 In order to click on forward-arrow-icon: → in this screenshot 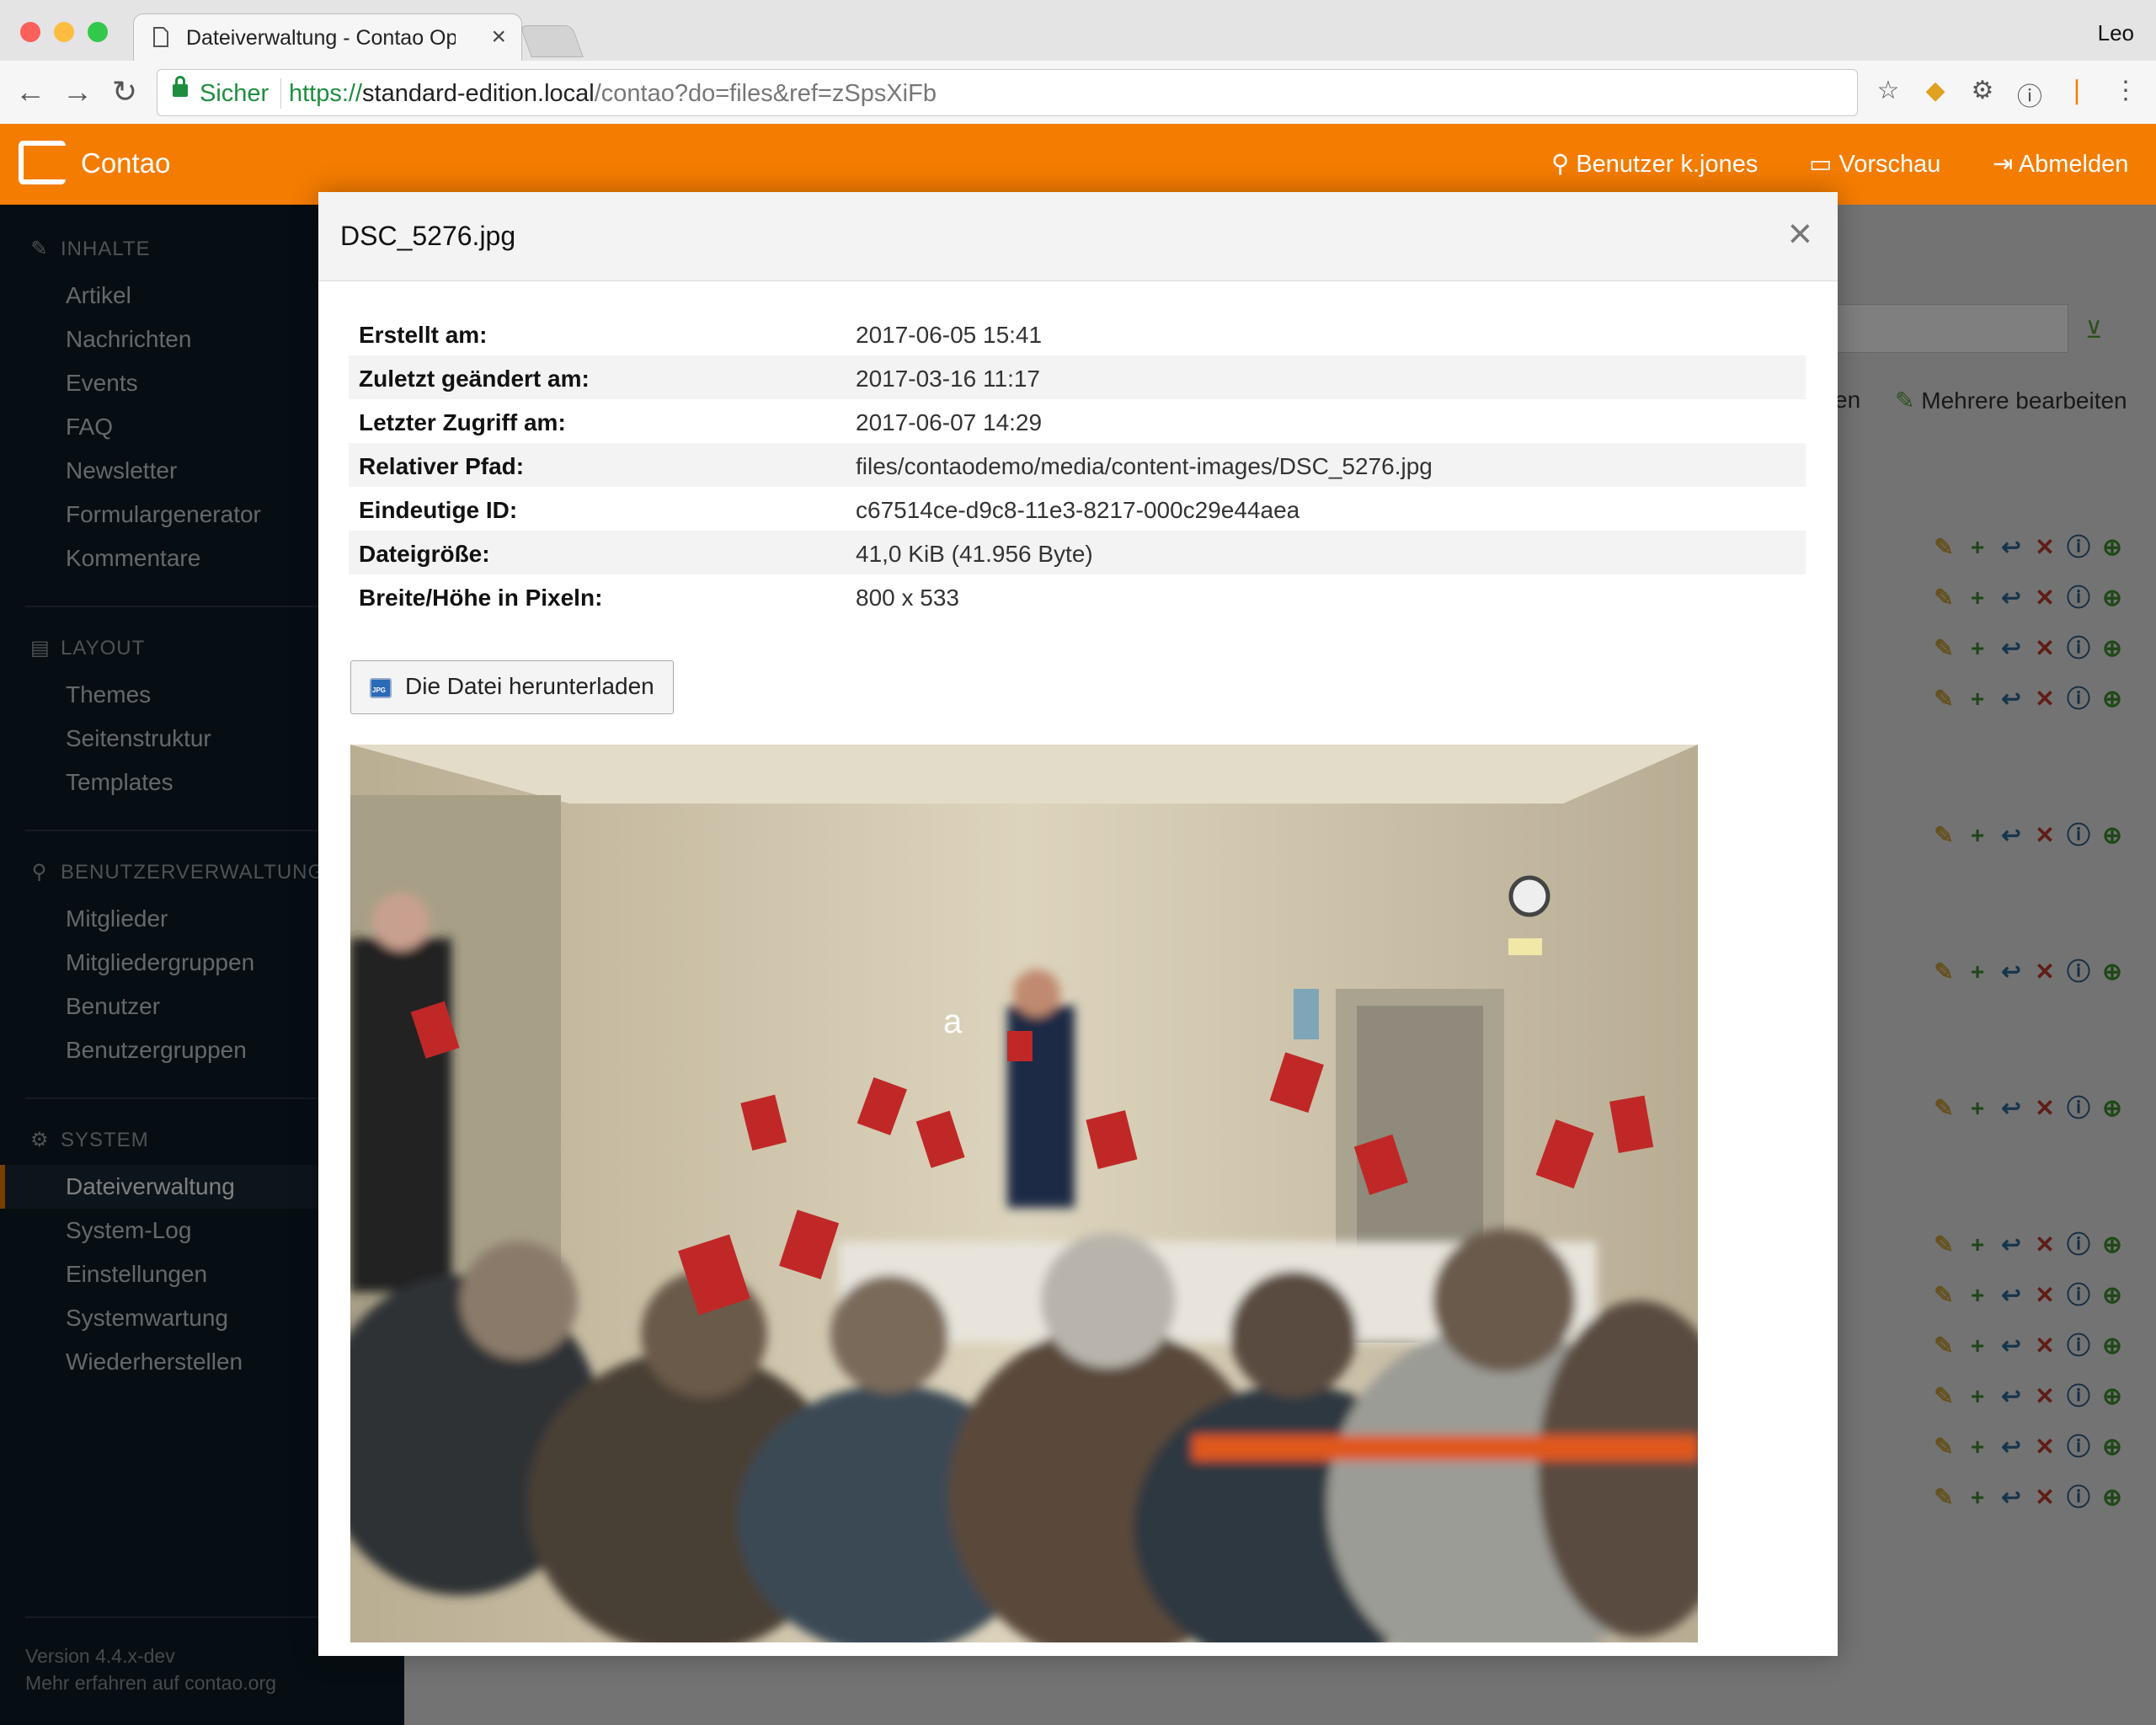, I will do `click(77, 91)`.